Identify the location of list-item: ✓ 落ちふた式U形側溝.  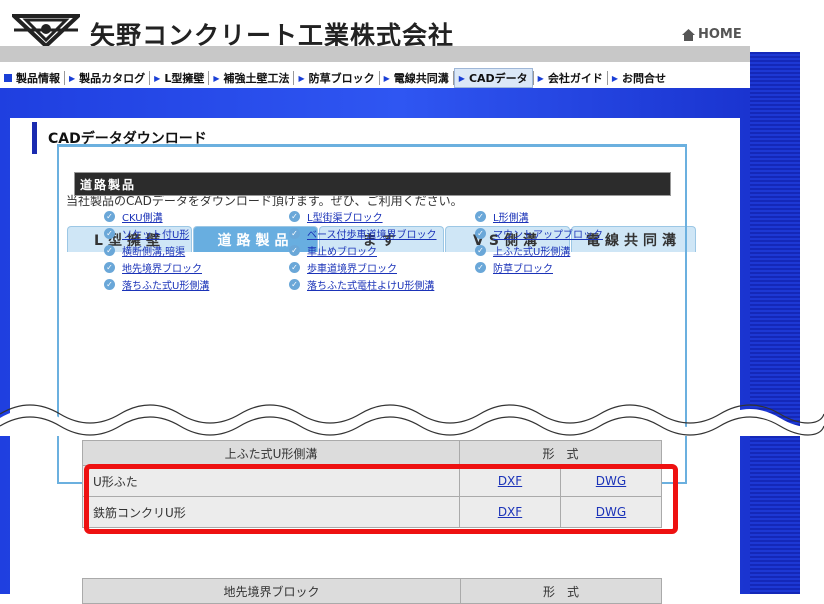
(156, 284).